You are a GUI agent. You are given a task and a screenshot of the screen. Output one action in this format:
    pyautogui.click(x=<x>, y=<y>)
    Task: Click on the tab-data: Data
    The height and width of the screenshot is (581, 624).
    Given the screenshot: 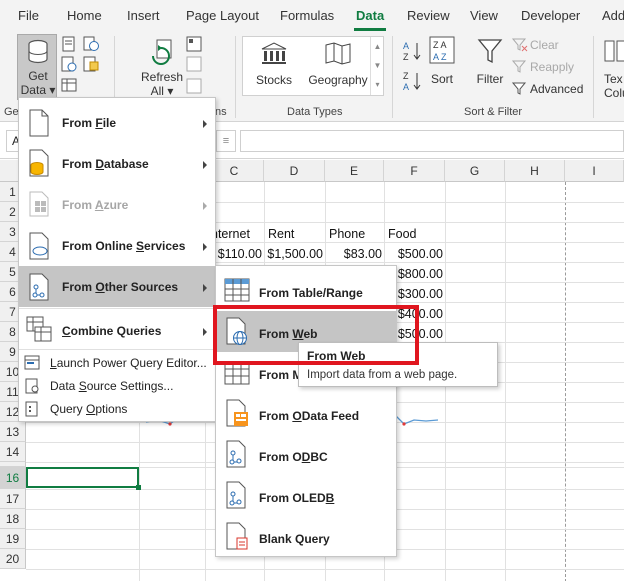 What is the action you would take?
    pyautogui.click(x=370, y=15)
    